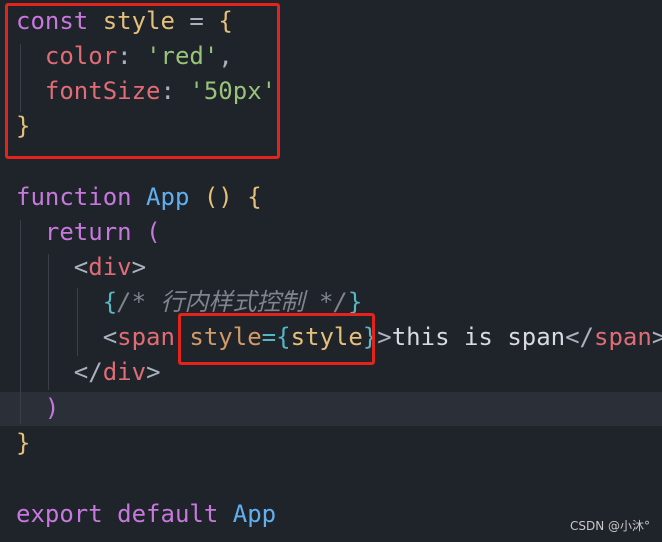 Image resolution: width=662 pixels, height=542 pixels. What do you see at coordinates (146, 337) in the screenshot?
I see `tag-span: span` at bounding box center [146, 337].